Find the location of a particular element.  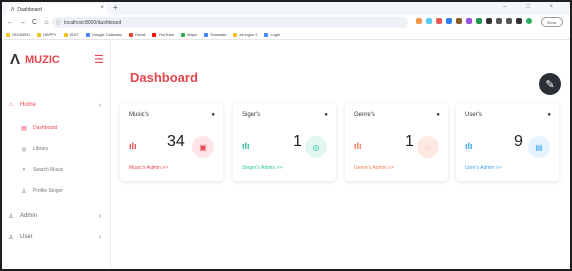

stat-card-music: Music's ● ılı 34 ▣ Music's Admin >> is located at coordinates (171, 142).